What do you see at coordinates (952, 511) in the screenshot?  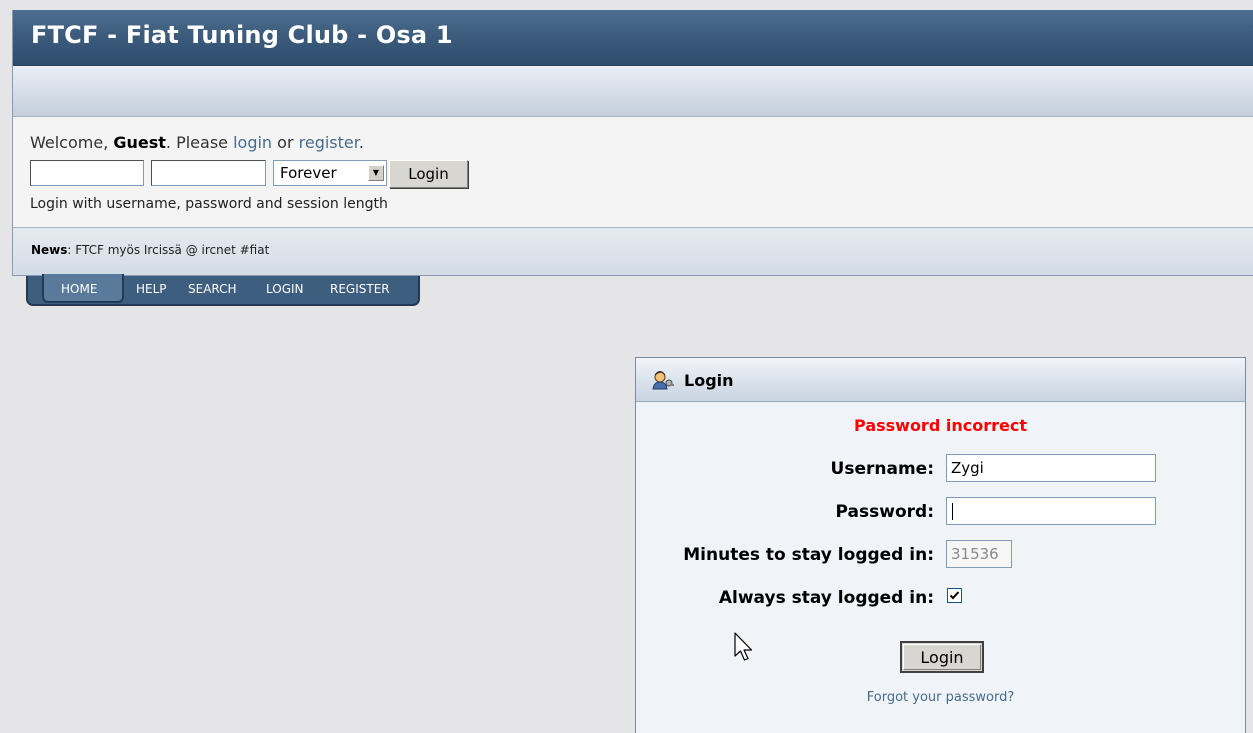 I see `text-caret` at bounding box center [952, 511].